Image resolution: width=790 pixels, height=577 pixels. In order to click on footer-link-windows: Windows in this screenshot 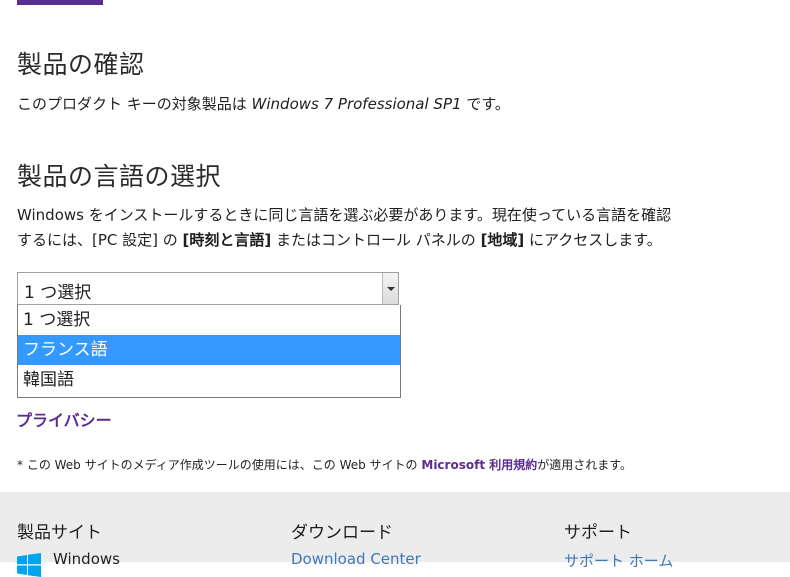, I will do `click(86, 559)`.